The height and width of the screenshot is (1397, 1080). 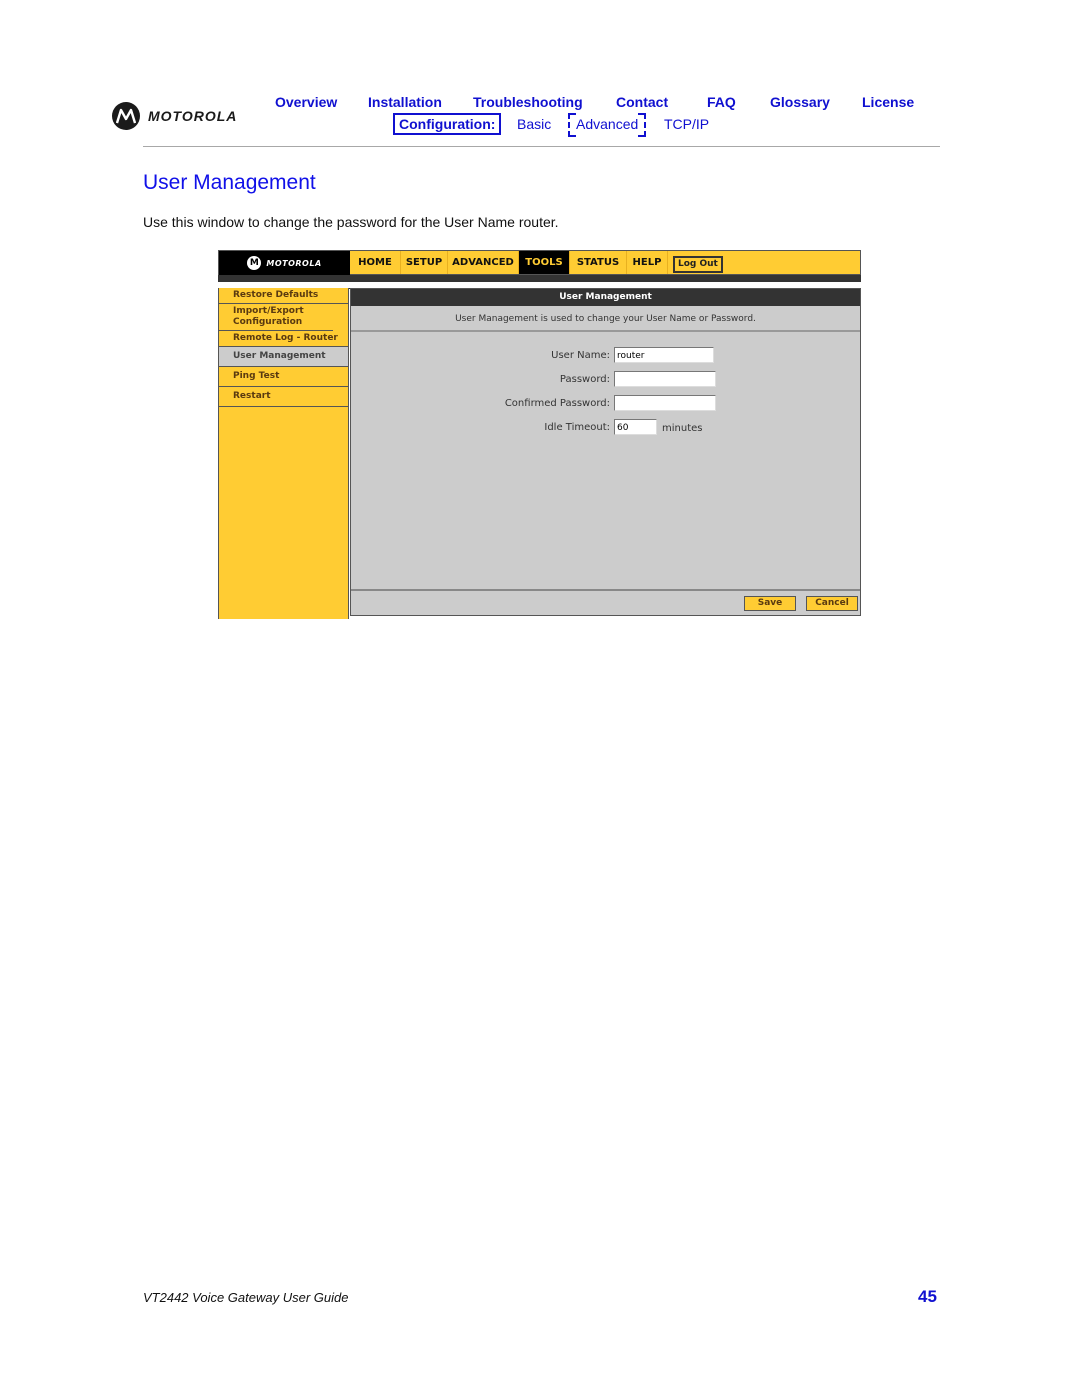 What do you see at coordinates (686, 124) in the screenshot?
I see `subnav-tcpip: TCP/IP` at bounding box center [686, 124].